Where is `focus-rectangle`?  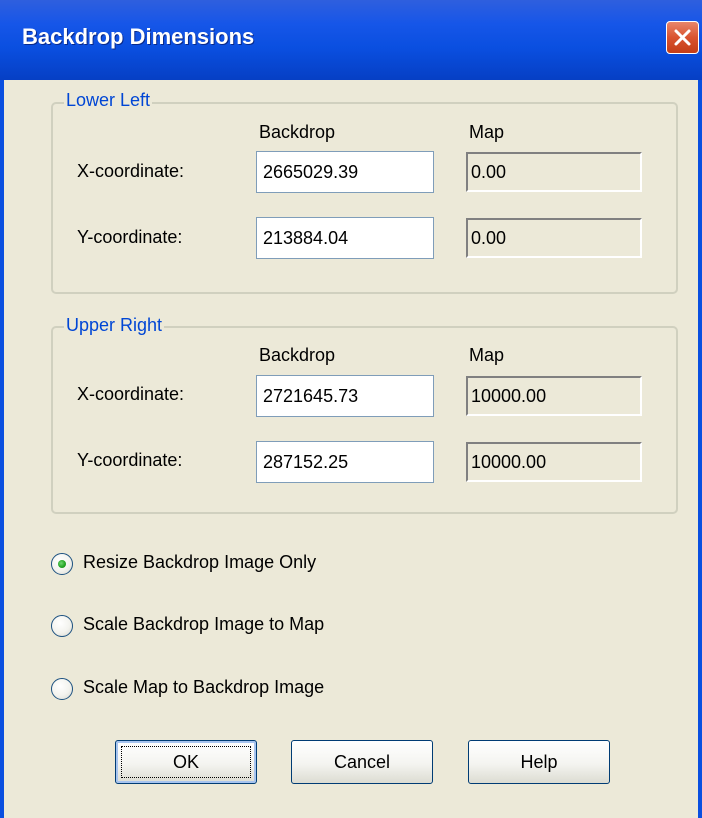 focus-rectangle is located at coordinates (186, 762).